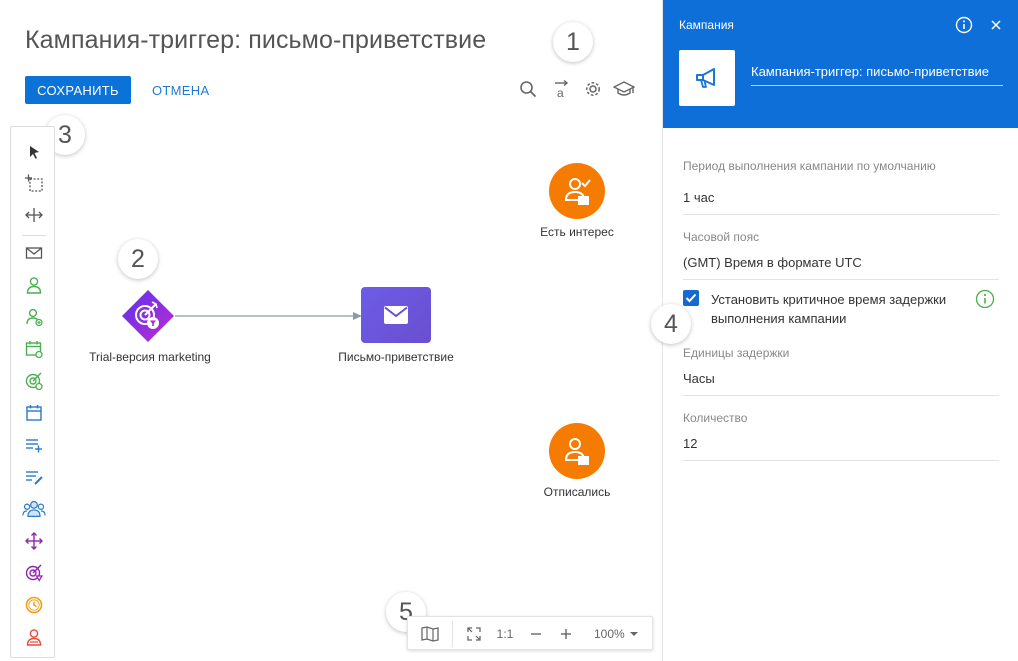 Image resolution: width=1018 pixels, height=661 pixels. I want to click on split-icon, so click(34, 541).